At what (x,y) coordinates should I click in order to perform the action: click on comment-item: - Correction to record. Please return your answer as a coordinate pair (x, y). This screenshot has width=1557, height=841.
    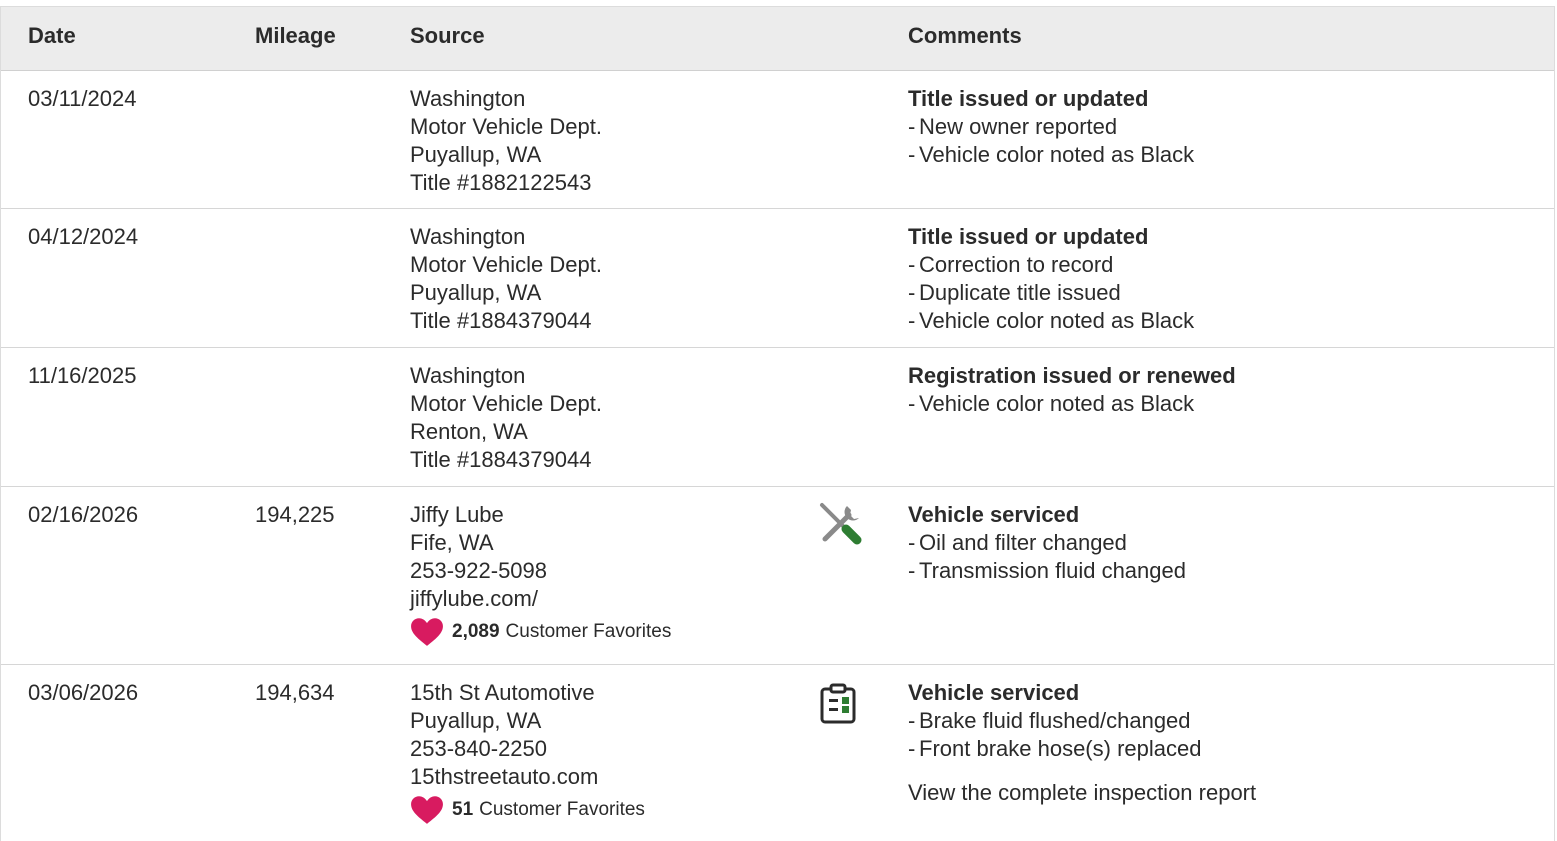
    Looking at the image, I should click on (1011, 264).